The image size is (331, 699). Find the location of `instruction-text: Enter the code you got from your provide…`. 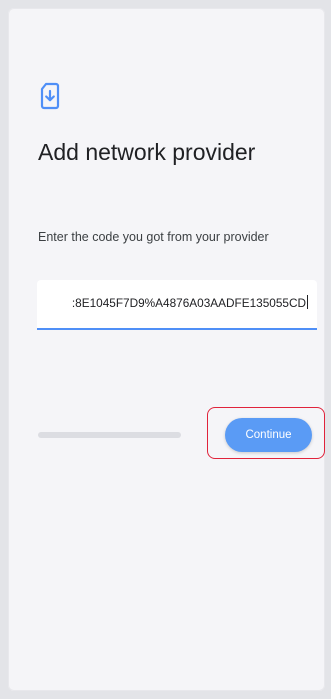

instruction-text: Enter the code you got from your provide… is located at coordinates (153, 237).